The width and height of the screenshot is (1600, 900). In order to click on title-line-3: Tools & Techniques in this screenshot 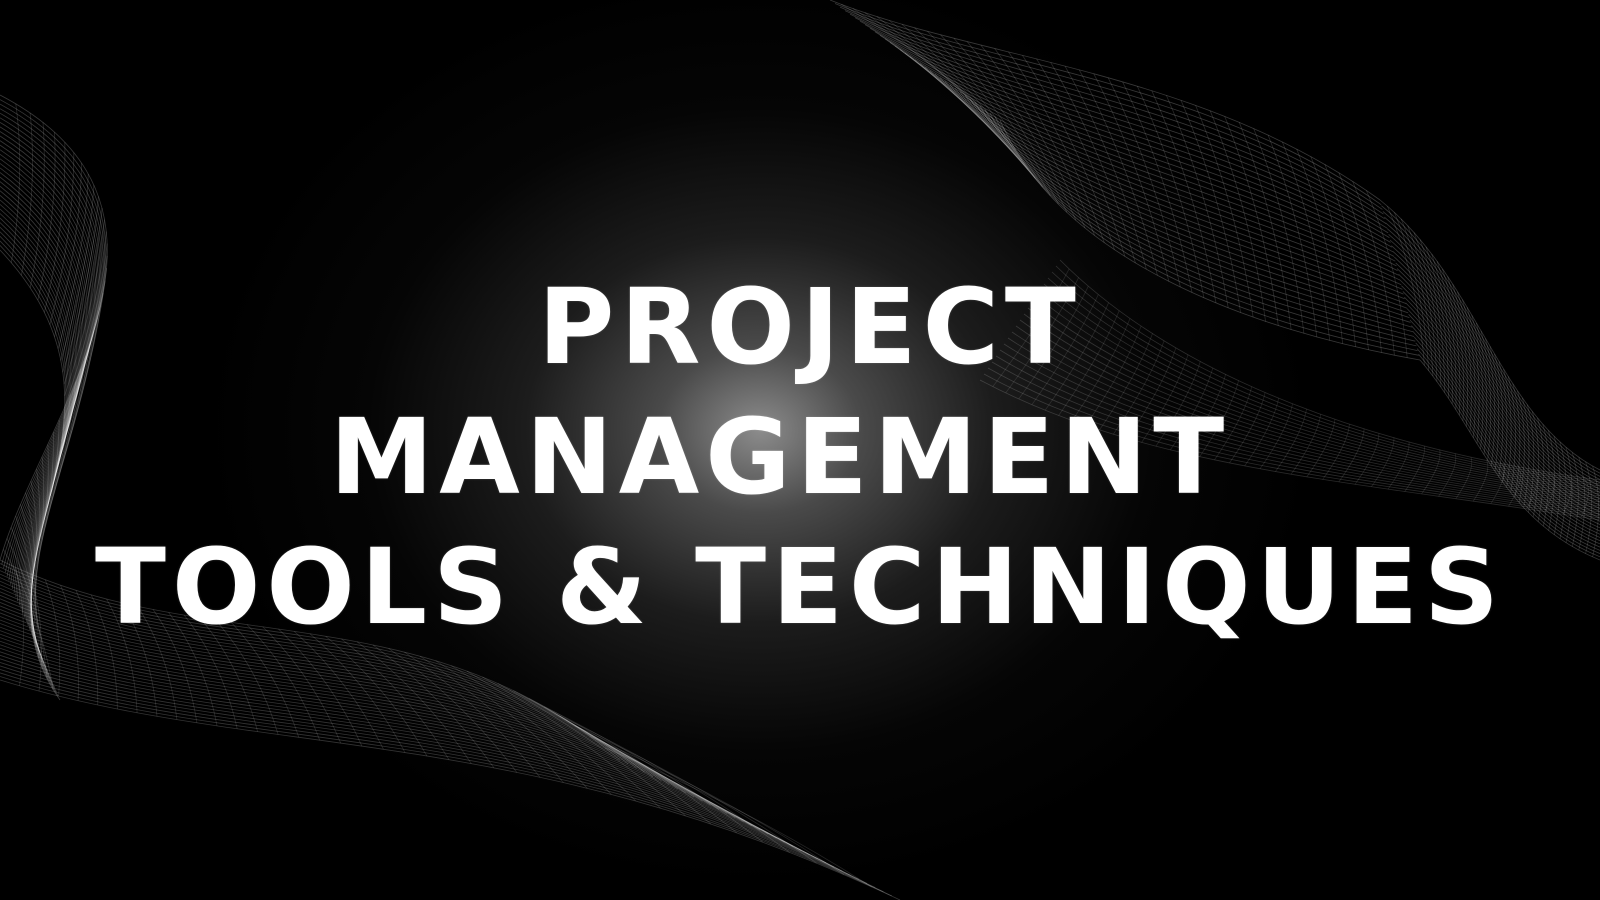, I will do `click(800, 587)`.